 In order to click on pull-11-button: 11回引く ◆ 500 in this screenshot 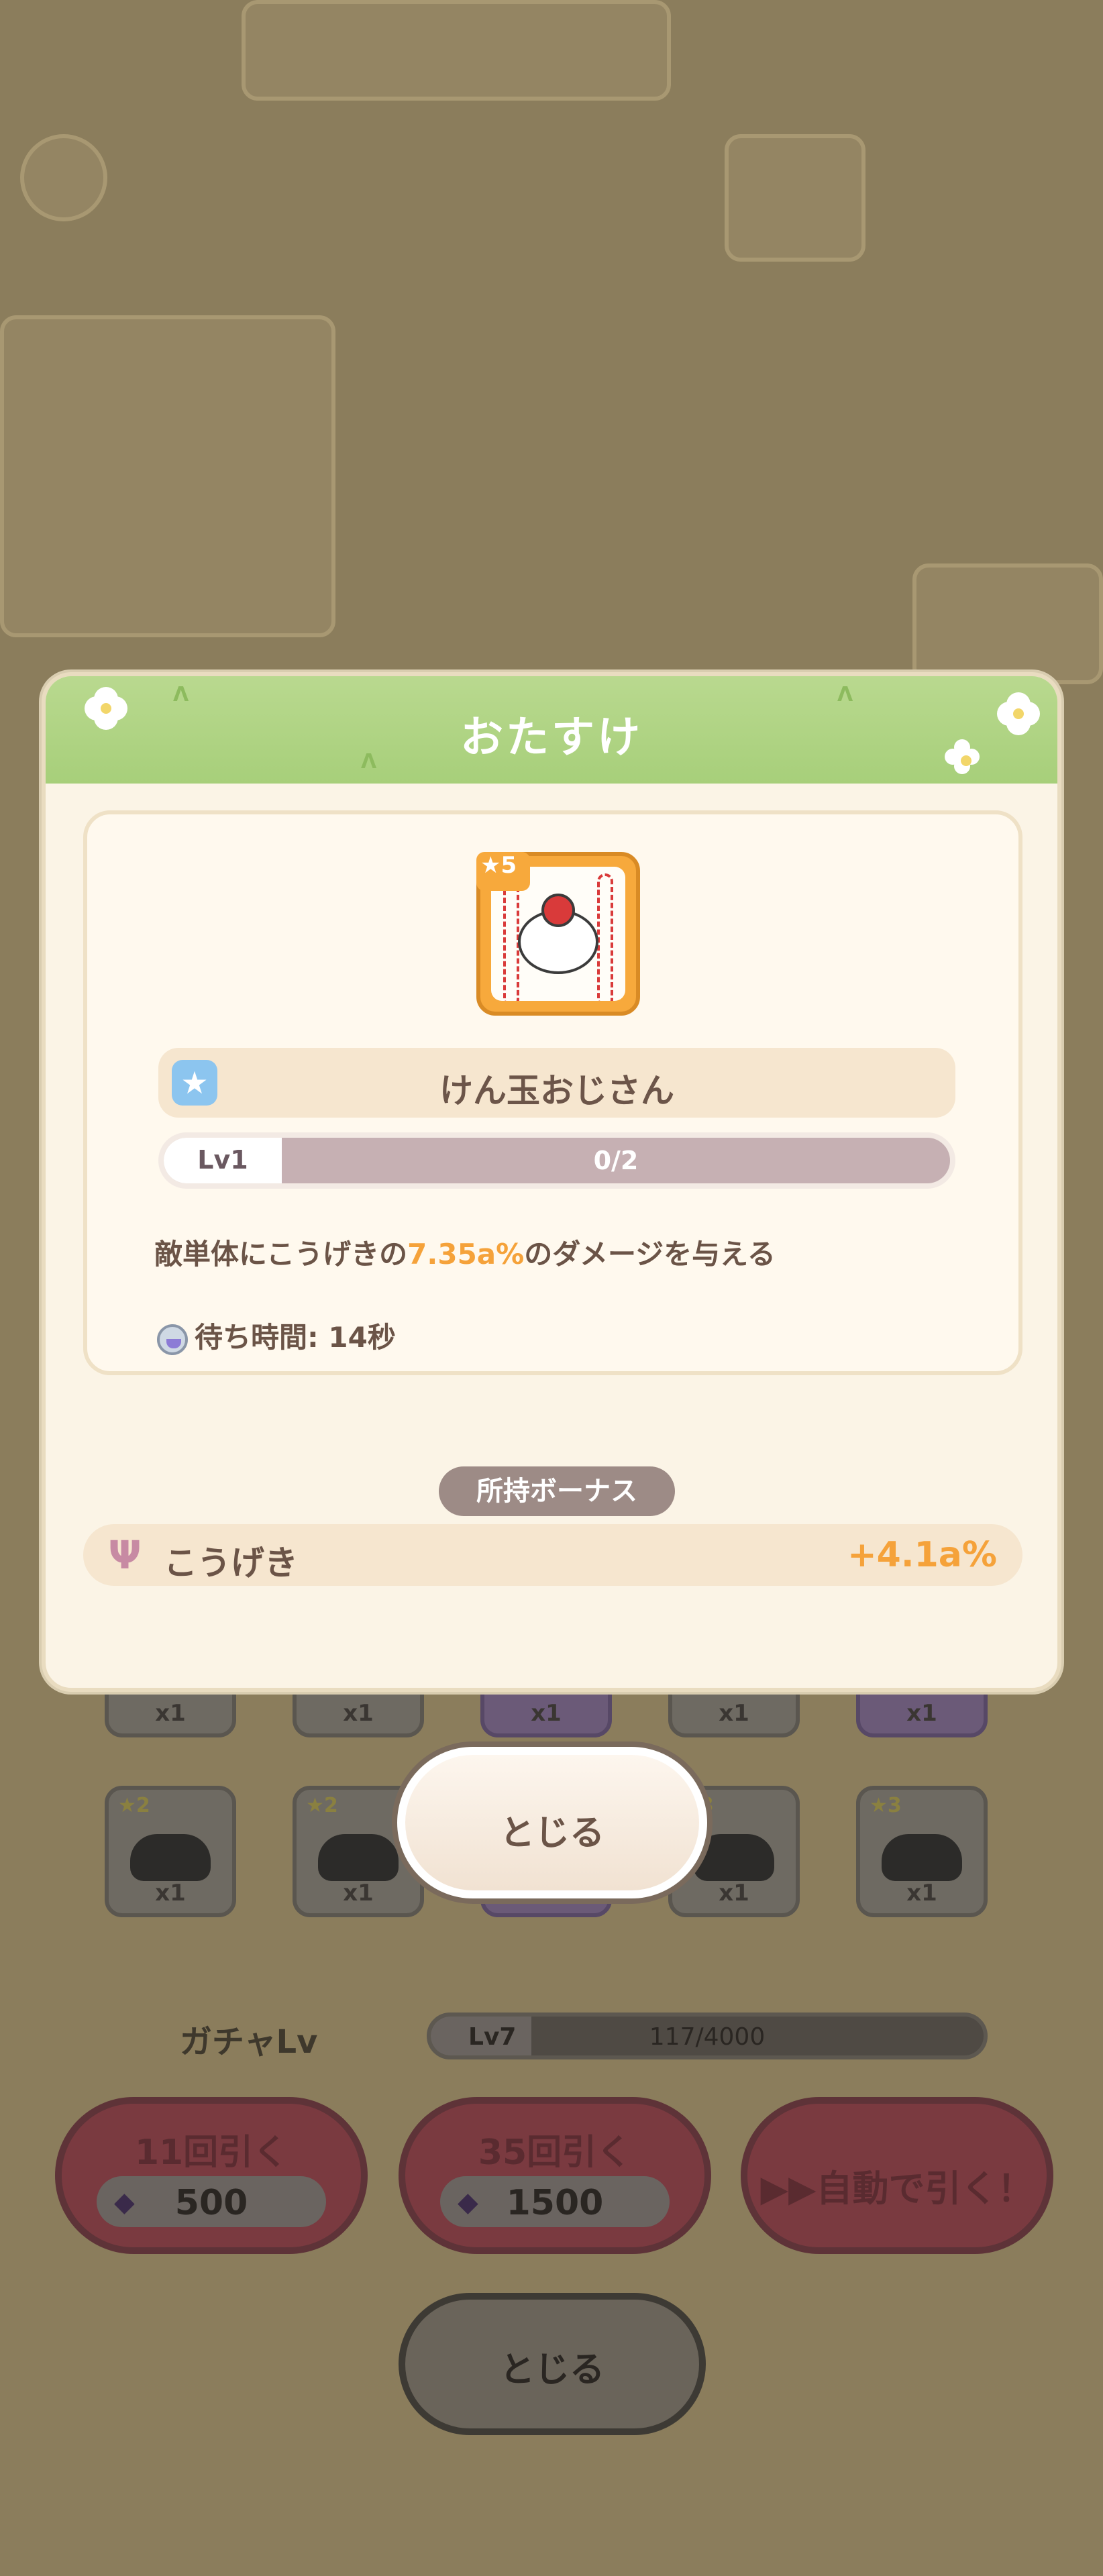, I will do `click(212, 2175)`.